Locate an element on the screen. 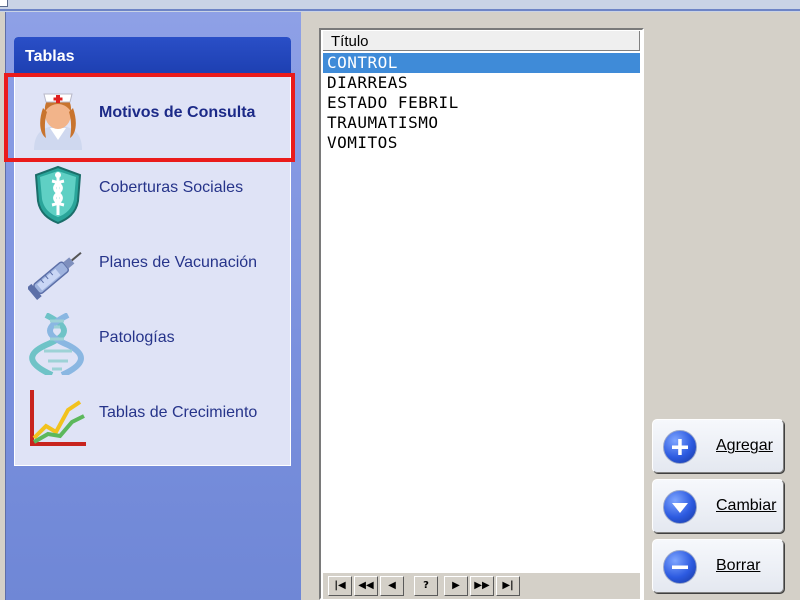 This screenshot has height=600, width=800. next-page-button: ▶▶ is located at coordinates (482, 586).